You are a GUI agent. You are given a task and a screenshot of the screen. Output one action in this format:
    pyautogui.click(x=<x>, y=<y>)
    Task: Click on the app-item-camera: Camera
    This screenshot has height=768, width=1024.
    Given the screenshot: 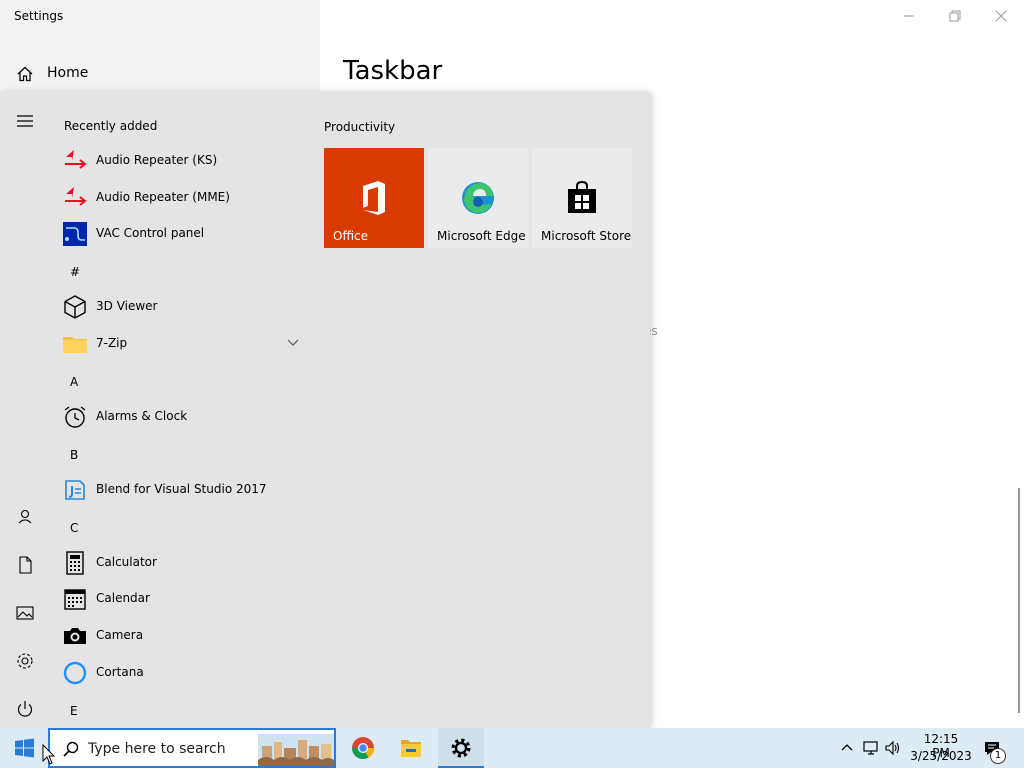 What is the action you would take?
    pyautogui.click(x=179, y=635)
    